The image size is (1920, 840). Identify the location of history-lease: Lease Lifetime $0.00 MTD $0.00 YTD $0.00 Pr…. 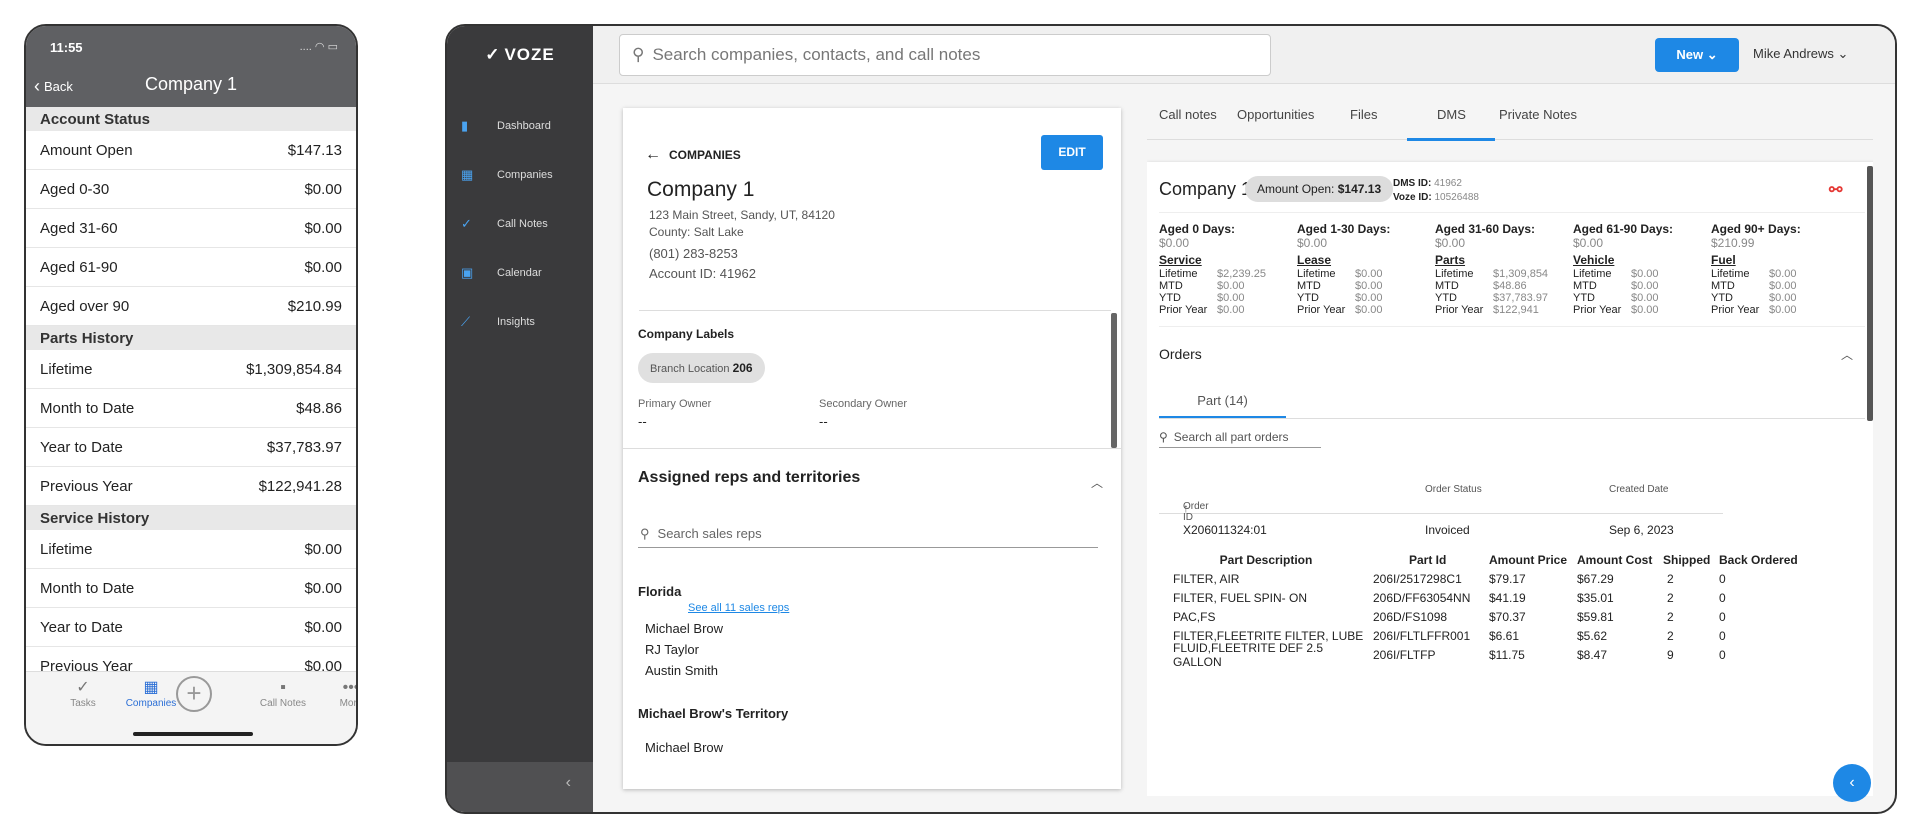
(1340, 285).